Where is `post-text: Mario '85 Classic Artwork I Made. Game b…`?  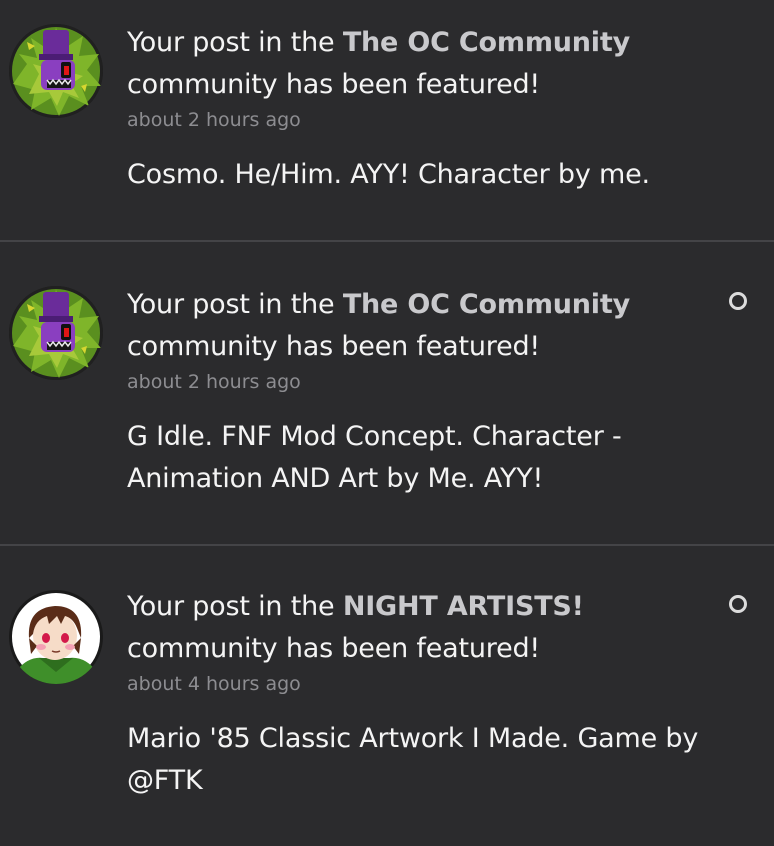
post-text: Mario '85 Classic Artwork I Made. Game b… is located at coordinates (422, 760).